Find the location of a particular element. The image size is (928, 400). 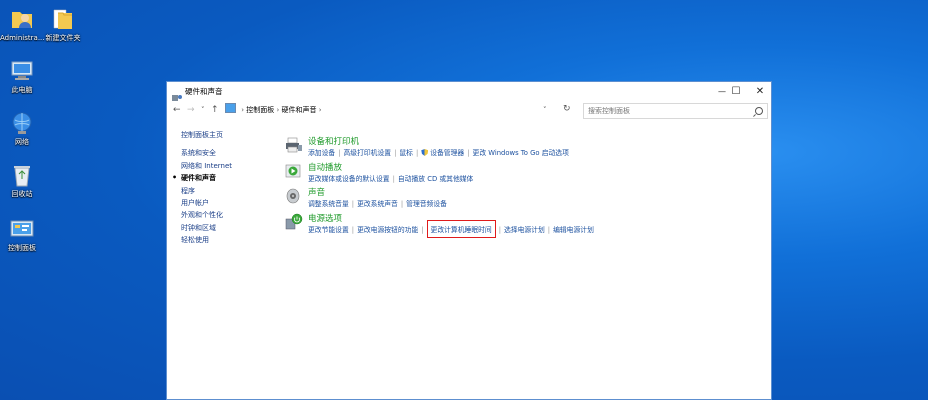

window-title: 硬件和声音 is located at coordinates (204, 91).